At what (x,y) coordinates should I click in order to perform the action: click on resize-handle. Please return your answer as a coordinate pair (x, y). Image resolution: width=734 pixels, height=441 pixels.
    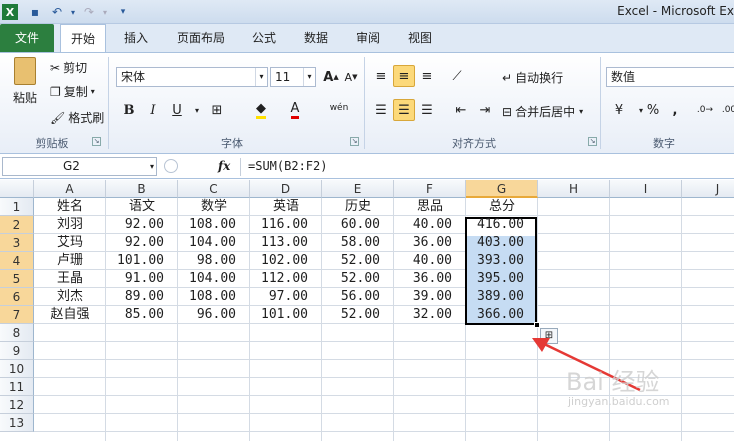
    Looking at the image, I should click on (171, 166).